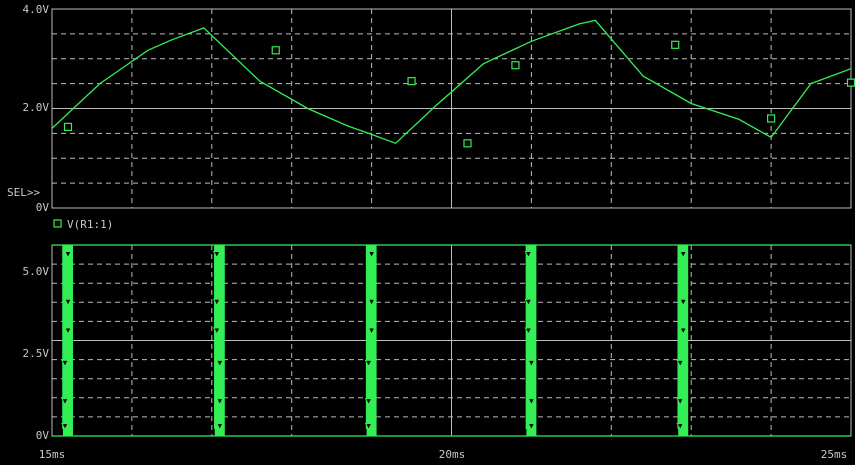 The width and height of the screenshot is (855, 465). Describe the element at coordinates (36, 9) in the screenshot. I see `top-y-tick-label-4v: 4.0V` at that location.